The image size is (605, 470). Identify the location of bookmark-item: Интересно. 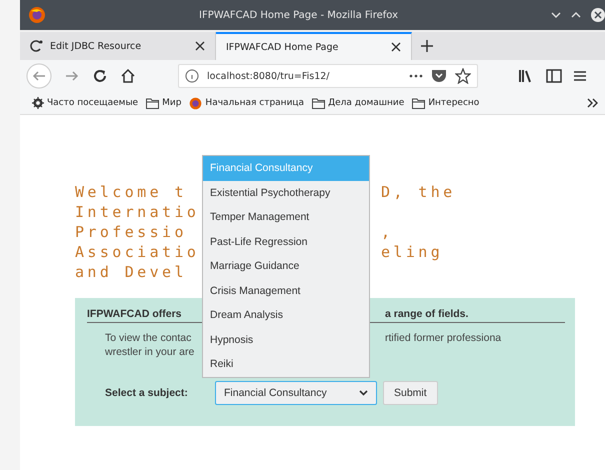
(446, 103).